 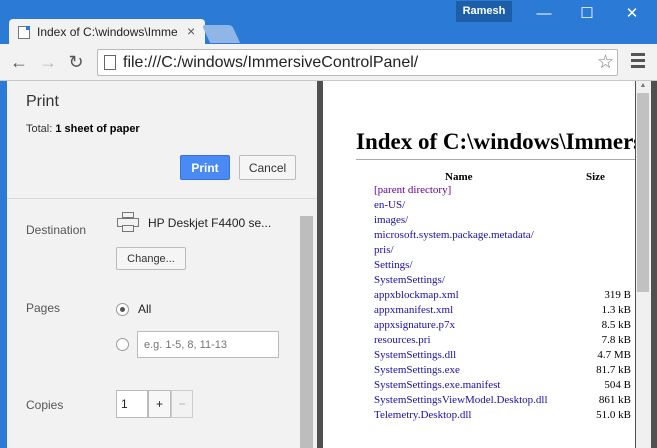 What do you see at coordinates (502, 326) in the screenshot?
I see `list-item: appxsignature.p7x 8.5 kB` at bounding box center [502, 326].